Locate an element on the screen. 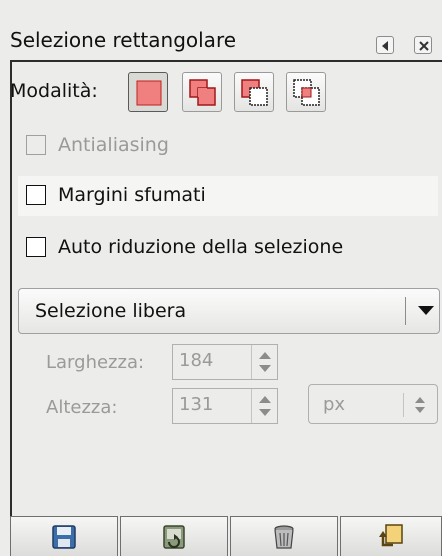  antialiasing-option: Antialiasing is located at coordinates (228, 146).